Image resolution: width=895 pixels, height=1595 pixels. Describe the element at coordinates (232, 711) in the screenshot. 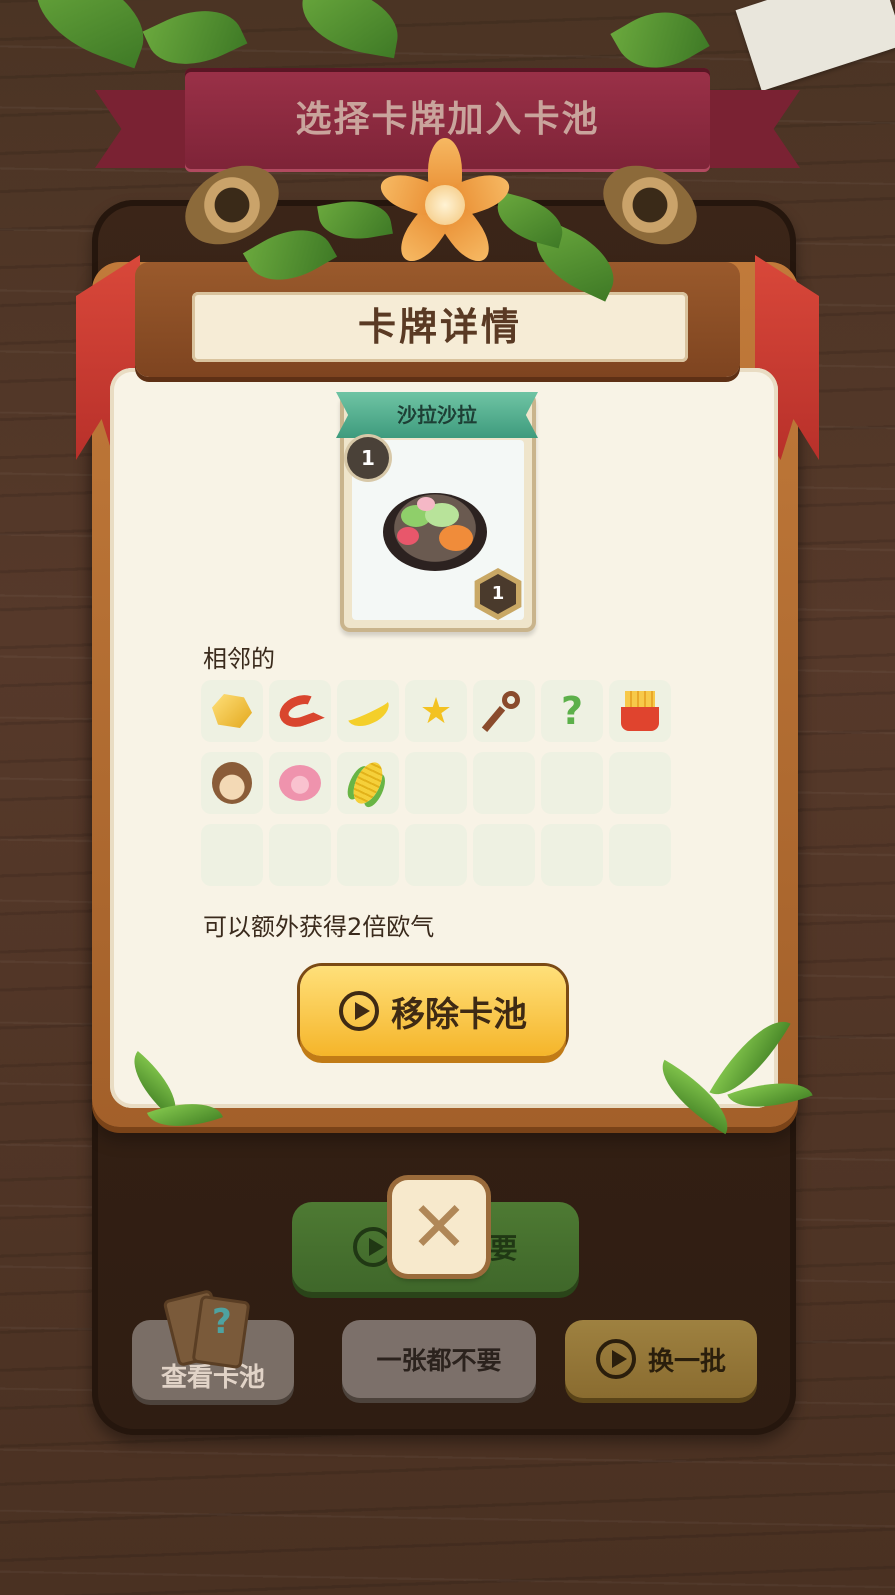

I see `gold-nugget-icon` at that location.